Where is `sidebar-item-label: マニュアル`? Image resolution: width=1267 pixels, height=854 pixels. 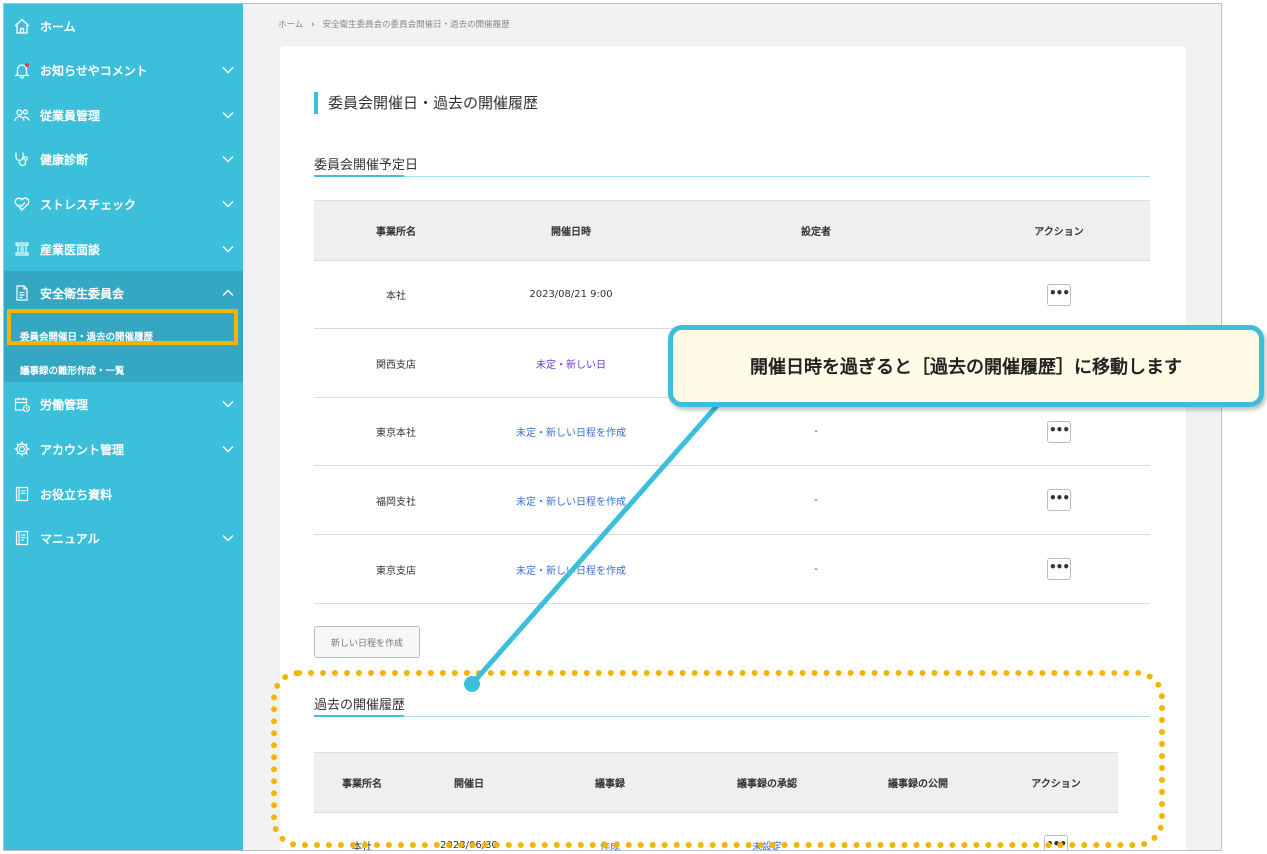 sidebar-item-label: マニュアル is located at coordinates (70, 538).